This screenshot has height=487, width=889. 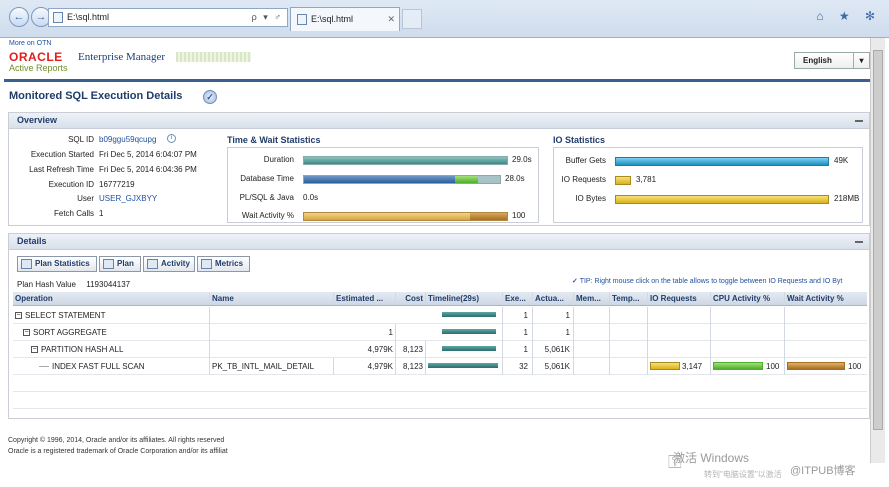 What do you see at coordinates (665, 366) in the screenshot?
I see `io-requests-bar` at bounding box center [665, 366].